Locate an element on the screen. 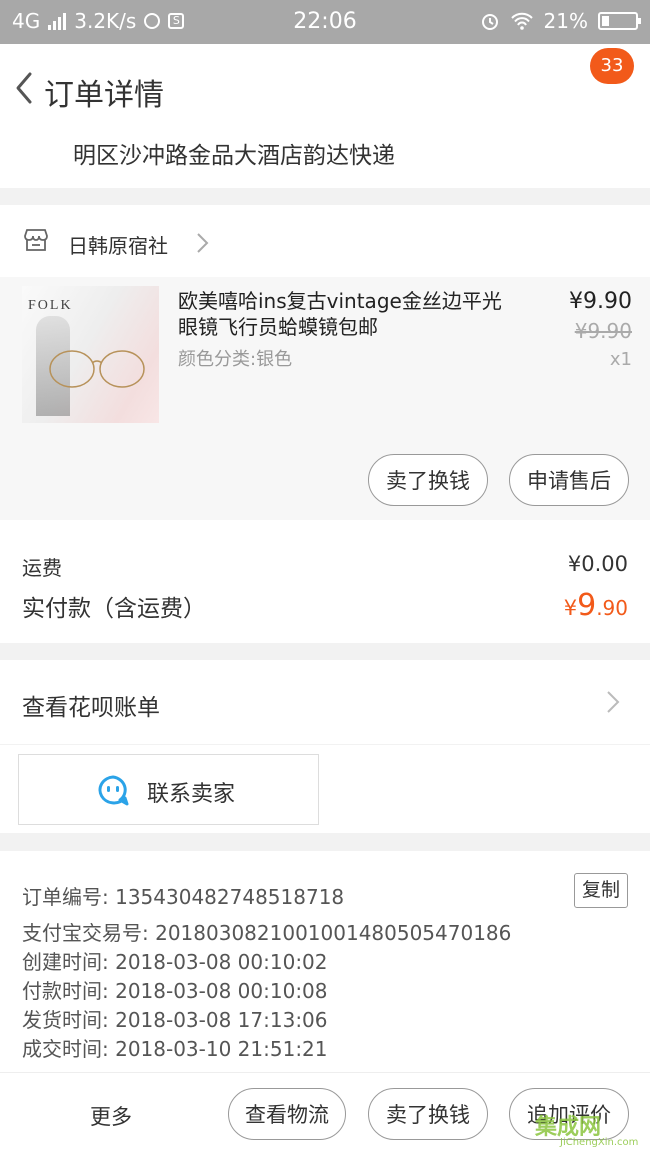  huabei-bill-row: 查看花呗账单 is located at coordinates (325, 702).